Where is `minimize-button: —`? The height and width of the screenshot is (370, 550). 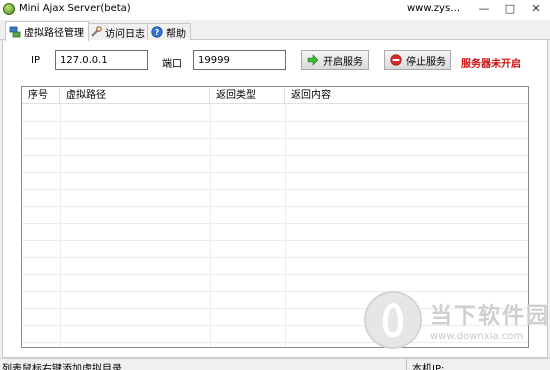 minimize-button: — is located at coordinates (484, 9).